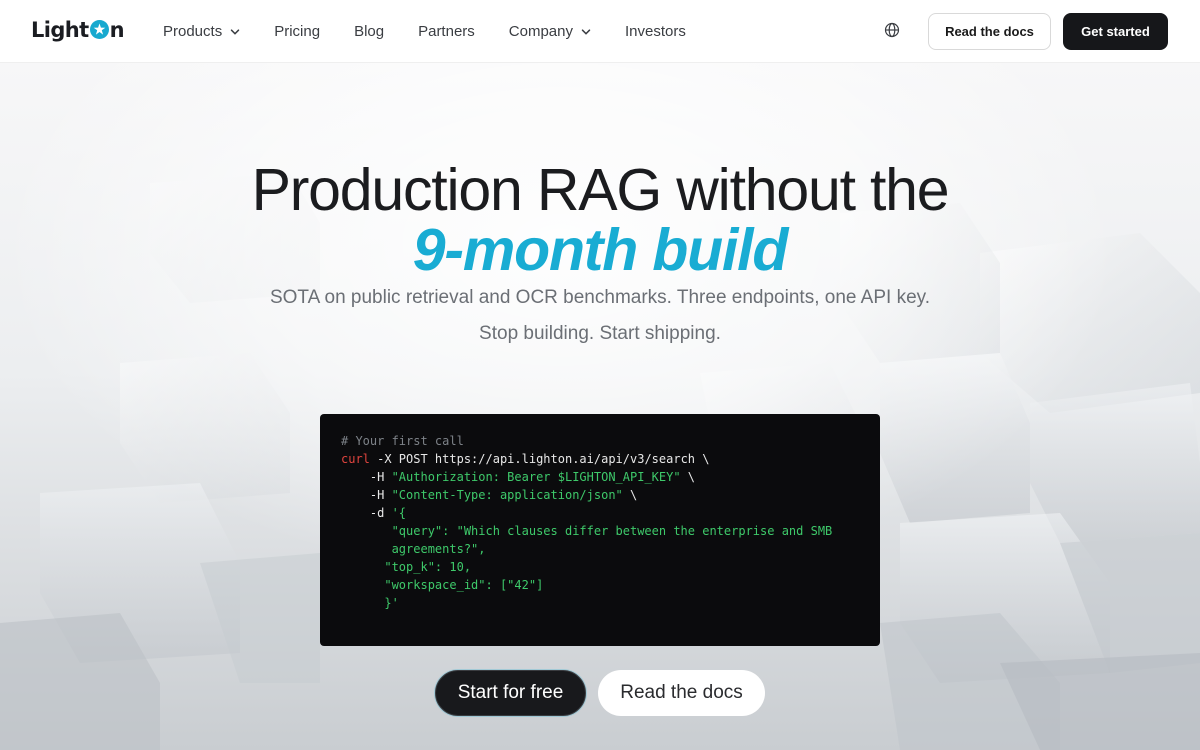  Describe the element at coordinates (600, 567) in the screenshot. I see `code-line: "top_k": 10,` at that location.